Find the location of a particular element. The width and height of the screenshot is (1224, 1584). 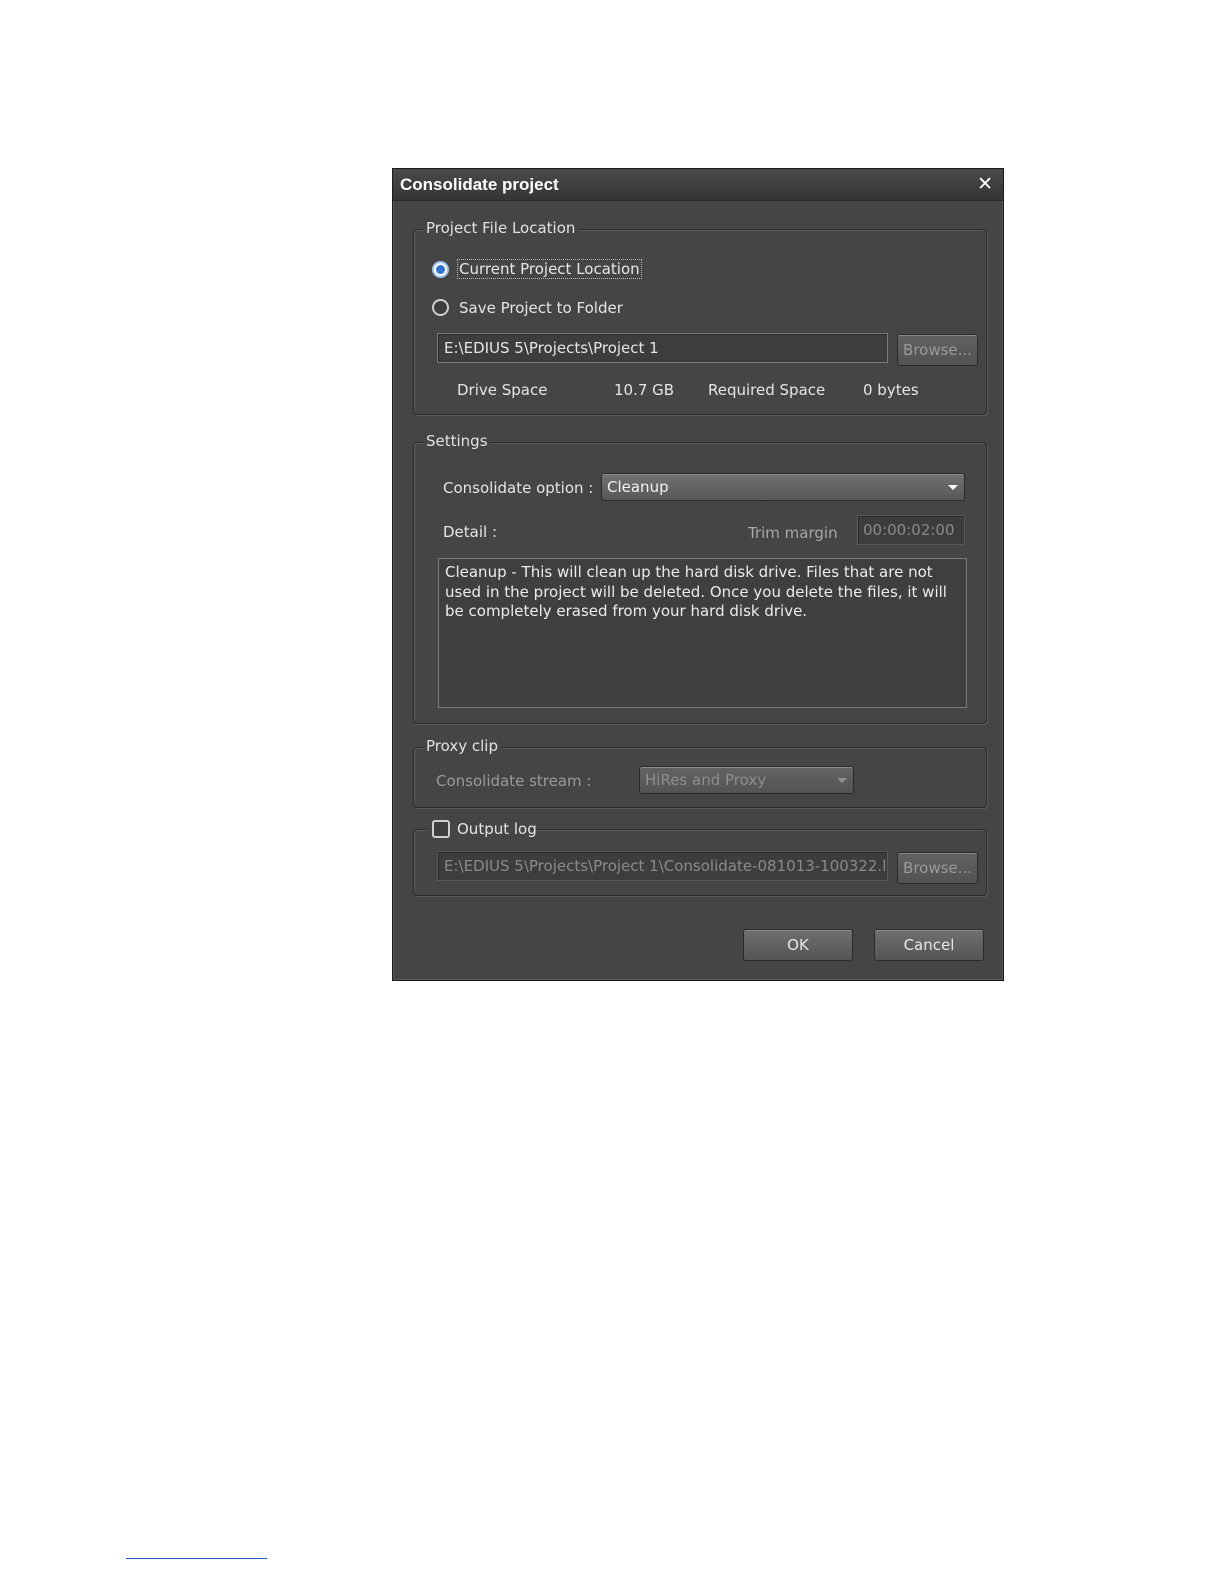

consolidate-option-value: Cleanup is located at coordinates (638, 487).